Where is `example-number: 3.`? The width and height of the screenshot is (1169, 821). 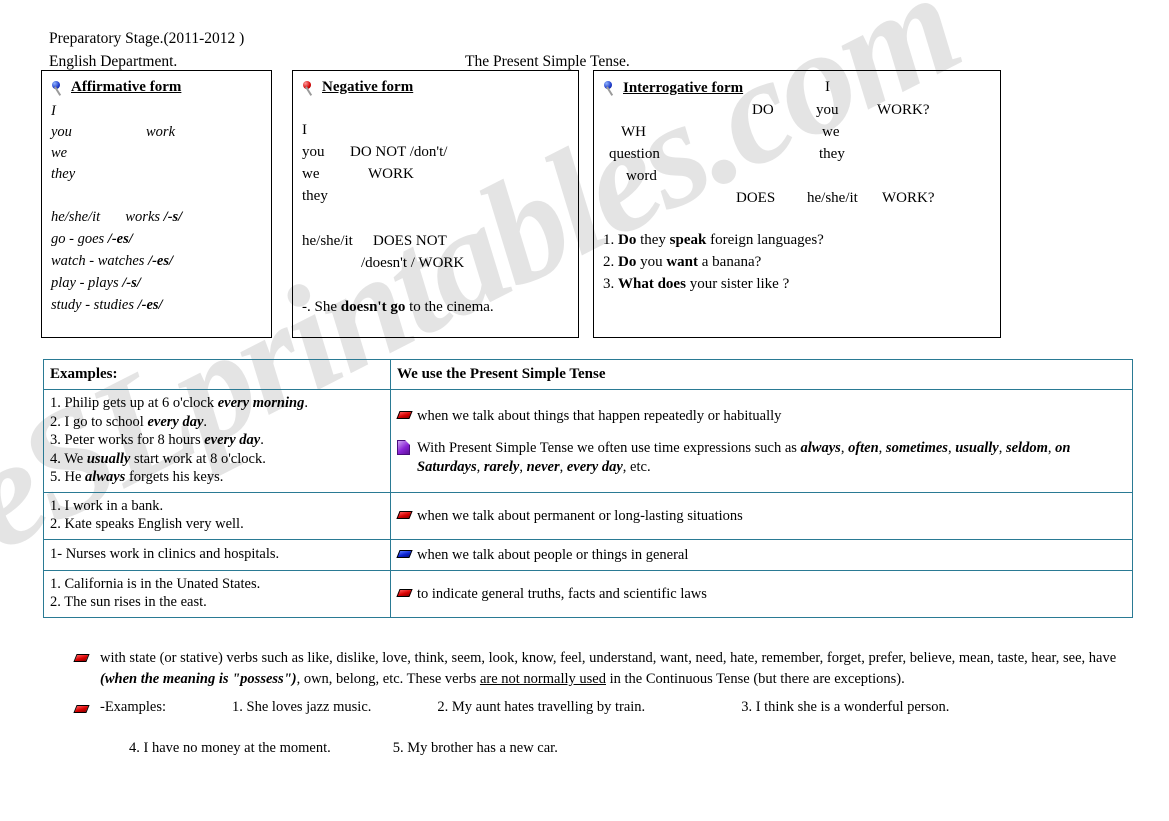
example-number: 3. is located at coordinates (609, 284).